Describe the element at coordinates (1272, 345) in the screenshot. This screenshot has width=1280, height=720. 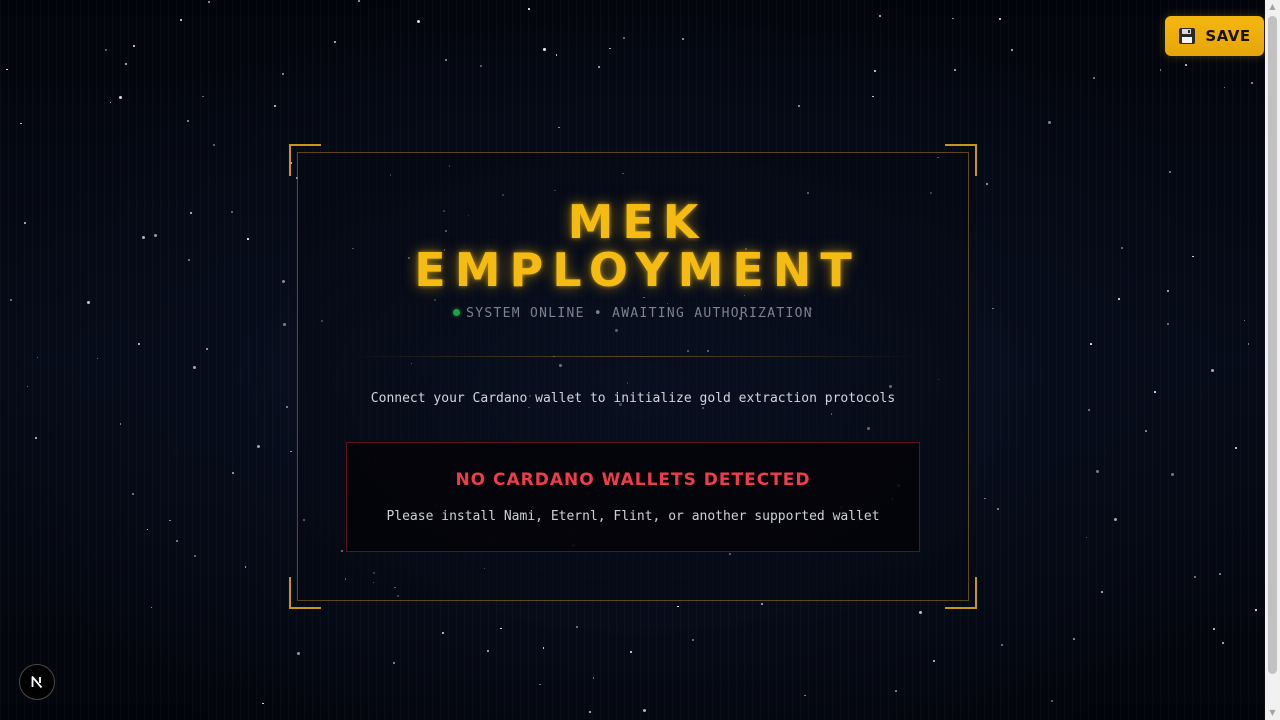
I see `scrollbar-thumb` at that location.